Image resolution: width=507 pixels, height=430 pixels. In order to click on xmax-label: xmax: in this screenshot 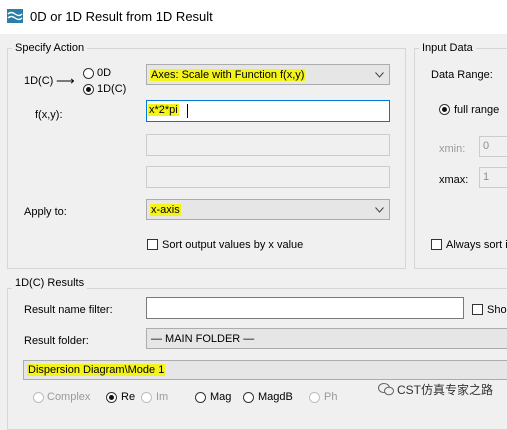, I will do `click(454, 180)`.